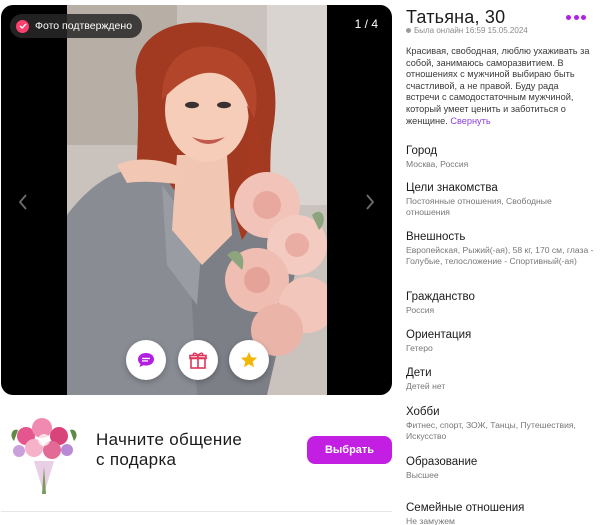  Describe the element at coordinates (501, 341) in the screenshot. I see `section-orientation: Ориентация Гетеро` at that location.